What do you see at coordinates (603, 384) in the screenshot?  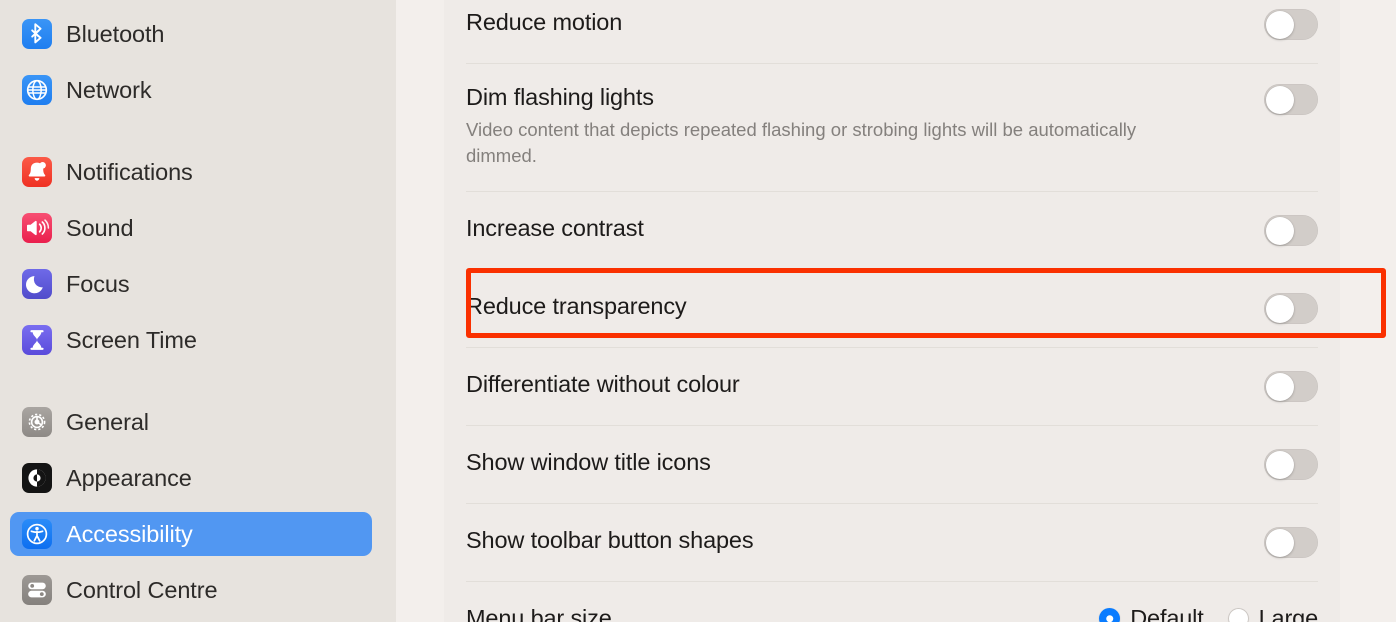 I see `setting-label: Differentiate without colour` at bounding box center [603, 384].